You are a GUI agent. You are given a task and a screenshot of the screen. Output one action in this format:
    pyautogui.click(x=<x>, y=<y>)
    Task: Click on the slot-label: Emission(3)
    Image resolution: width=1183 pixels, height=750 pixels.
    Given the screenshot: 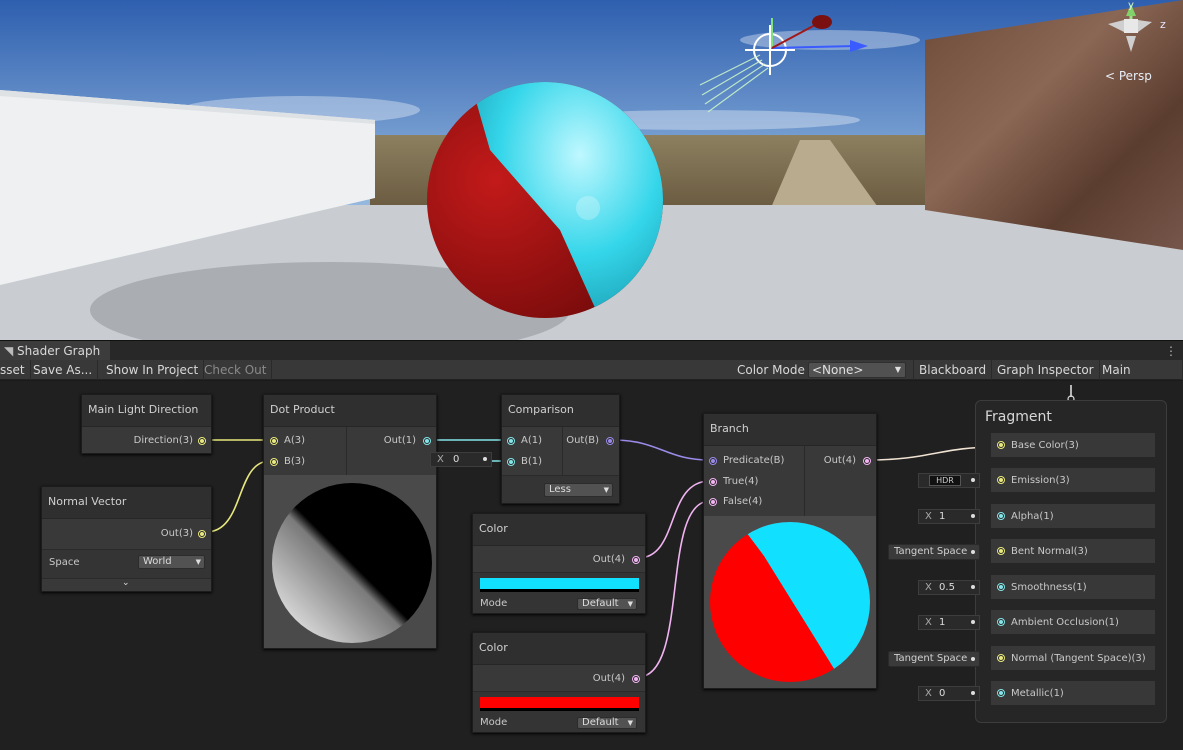 What is the action you would take?
    pyautogui.click(x=1040, y=480)
    